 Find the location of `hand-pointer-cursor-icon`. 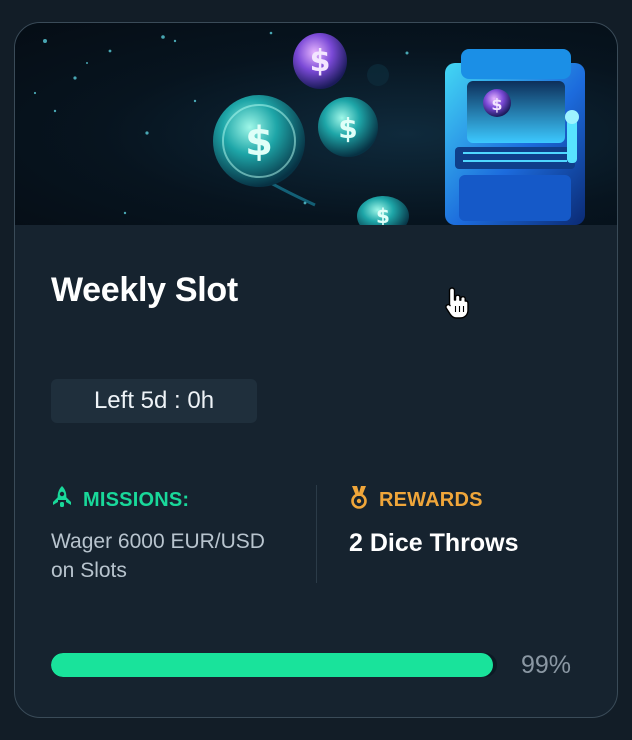

hand-pointer-cursor-icon is located at coordinates (457, 305).